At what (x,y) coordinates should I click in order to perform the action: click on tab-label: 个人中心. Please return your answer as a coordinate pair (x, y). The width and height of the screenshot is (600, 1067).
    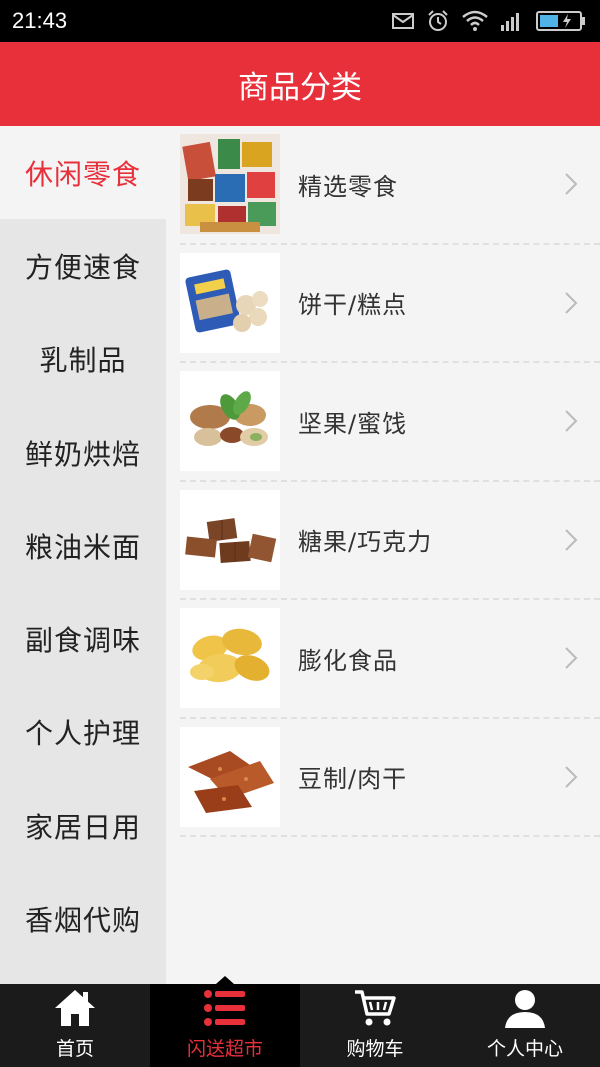
    Looking at the image, I should click on (524, 1049).